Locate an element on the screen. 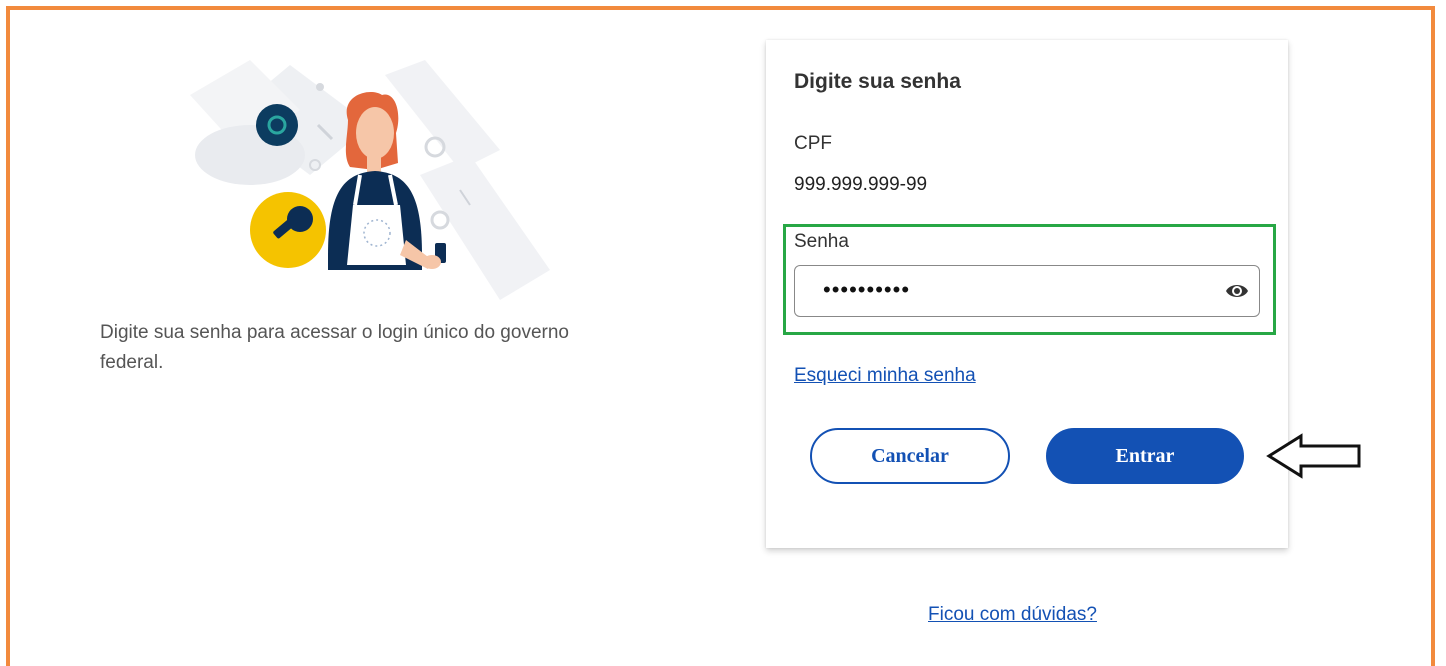  cancel-button: Cancelar is located at coordinates (910, 456).